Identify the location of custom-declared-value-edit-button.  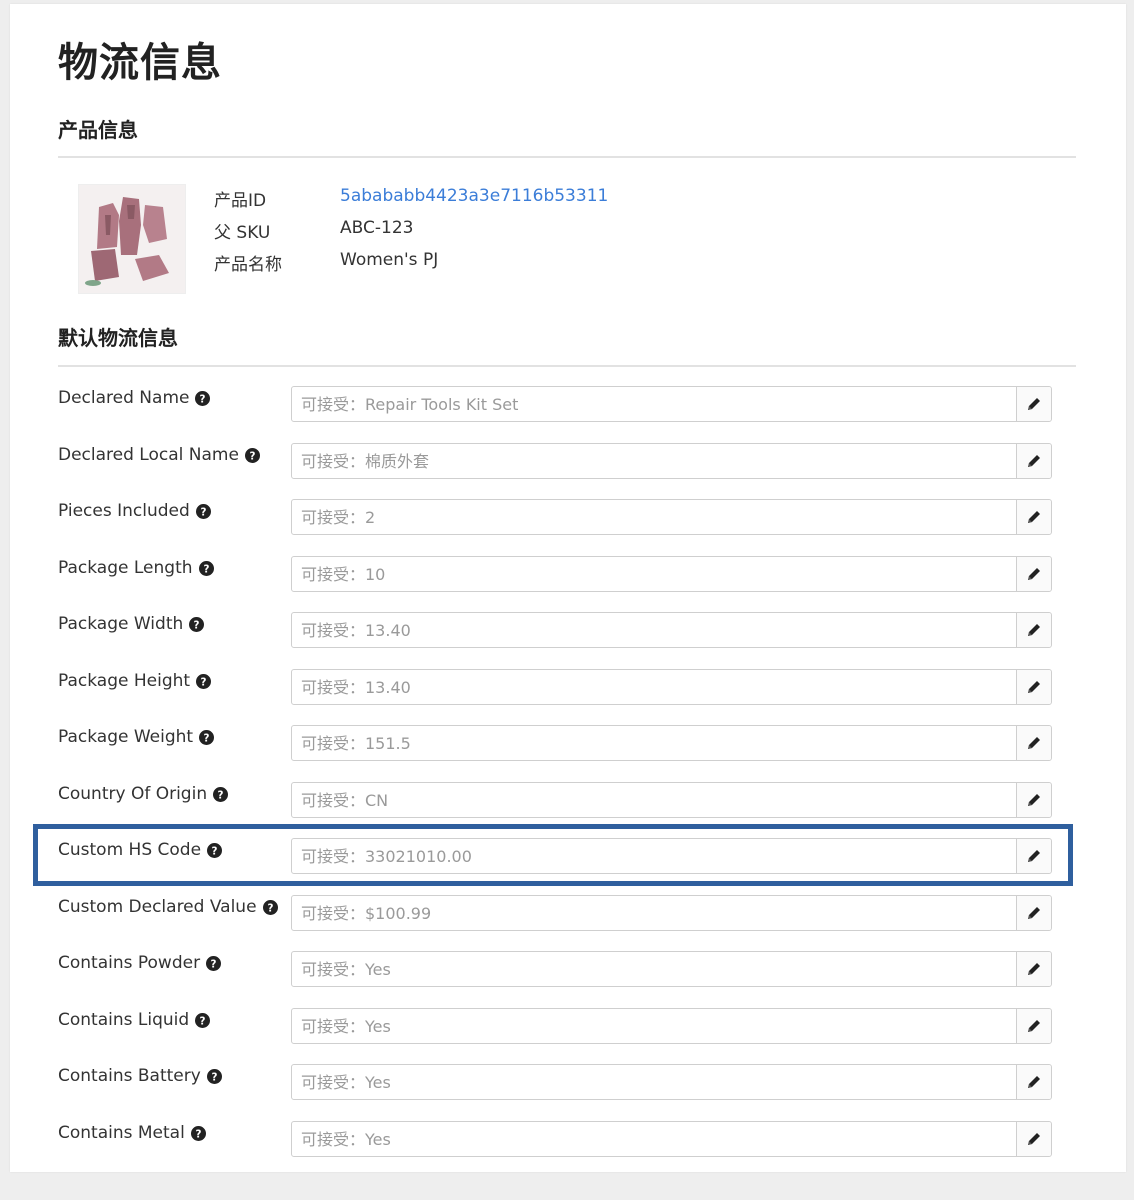
(1033, 913).